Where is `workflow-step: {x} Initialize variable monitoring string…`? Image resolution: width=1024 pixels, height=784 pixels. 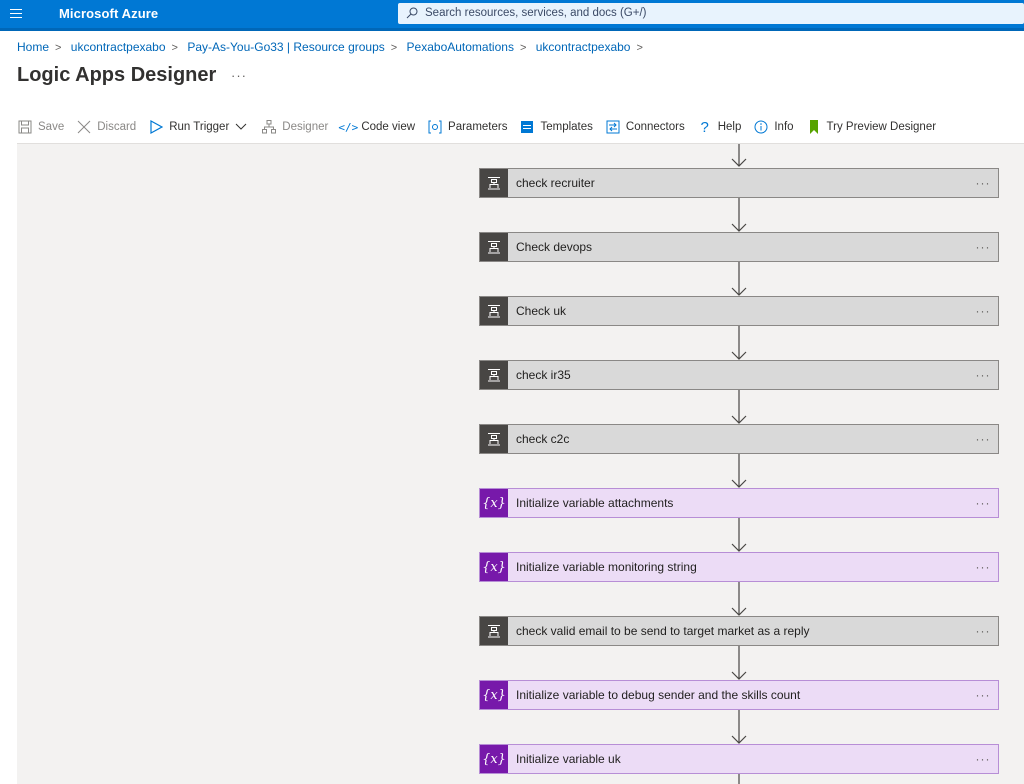 workflow-step: {x} Initialize variable monitoring string… is located at coordinates (739, 567).